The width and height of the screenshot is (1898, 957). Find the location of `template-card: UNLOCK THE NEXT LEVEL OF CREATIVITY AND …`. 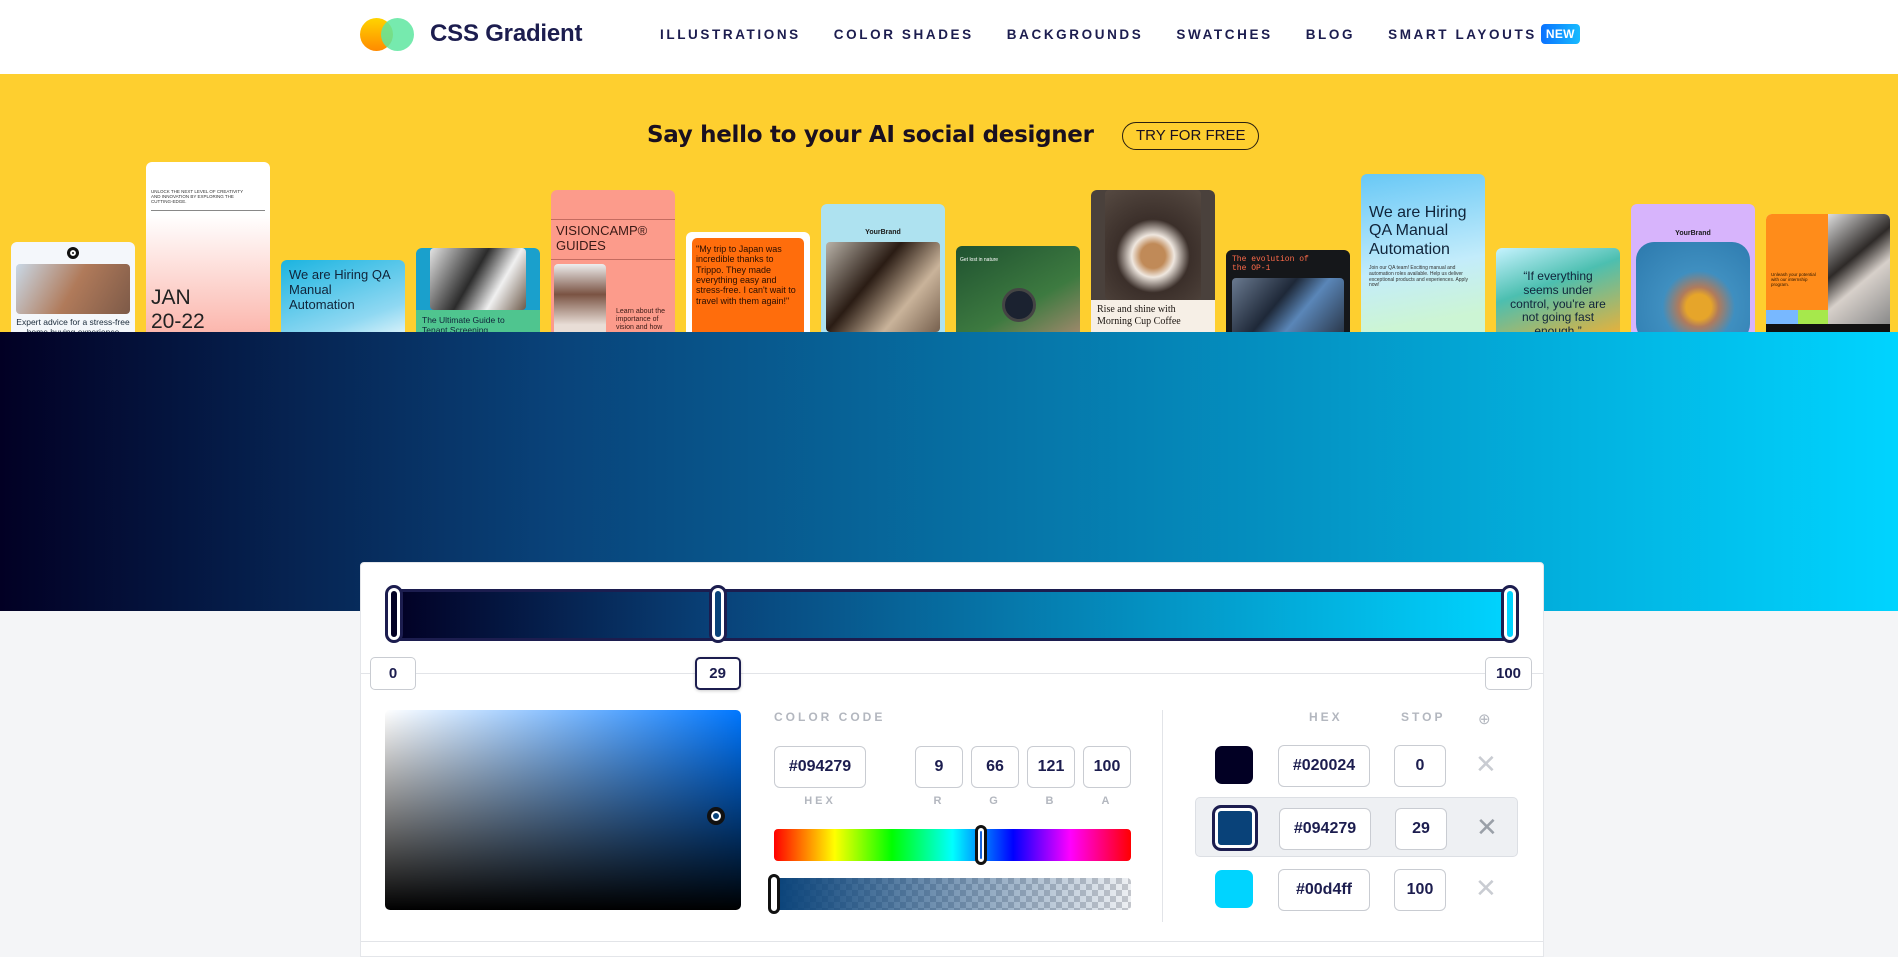

template-card: UNLOCK THE NEXT LEVEL OF CREATIVITY AND … is located at coordinates (208, 247).